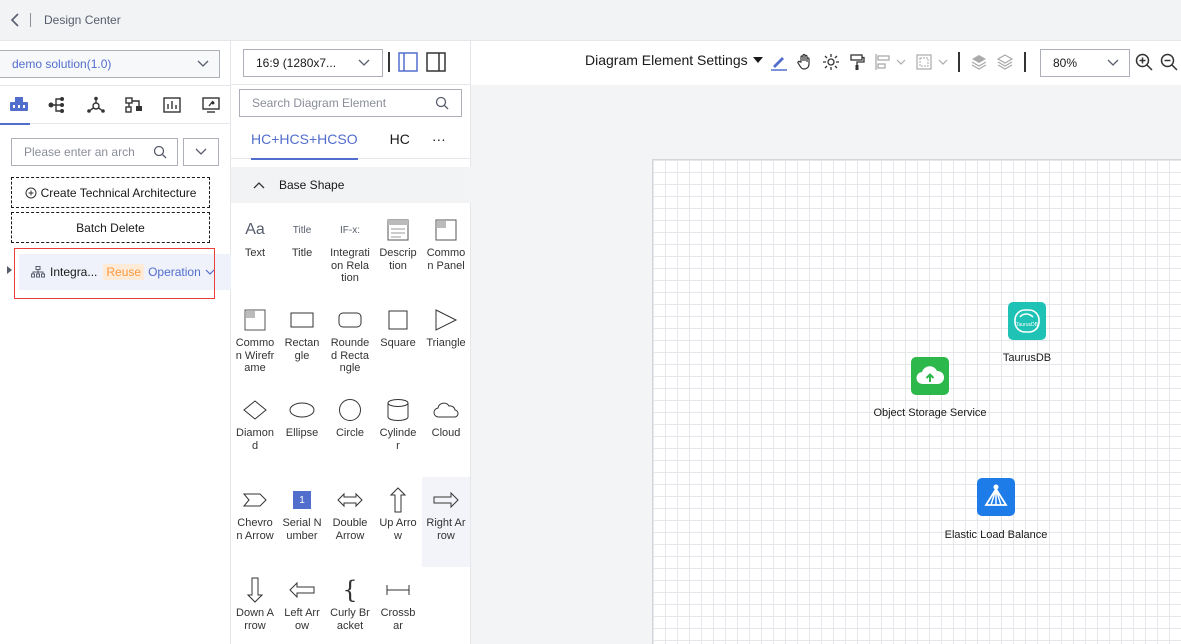 Image resolution: width=1181 pixels, height=644 pixels. I want to click on create-architecture-button: Create Technical Architecture, so click(110, 192).